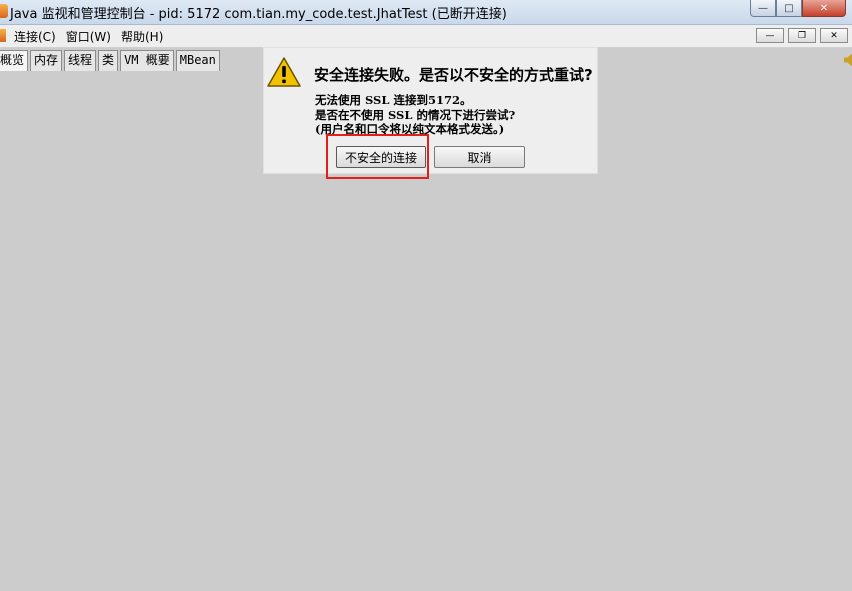 The height and width of the screenshot is (591, 852). I want to click on internal-frame-icon, so click(3, 35).